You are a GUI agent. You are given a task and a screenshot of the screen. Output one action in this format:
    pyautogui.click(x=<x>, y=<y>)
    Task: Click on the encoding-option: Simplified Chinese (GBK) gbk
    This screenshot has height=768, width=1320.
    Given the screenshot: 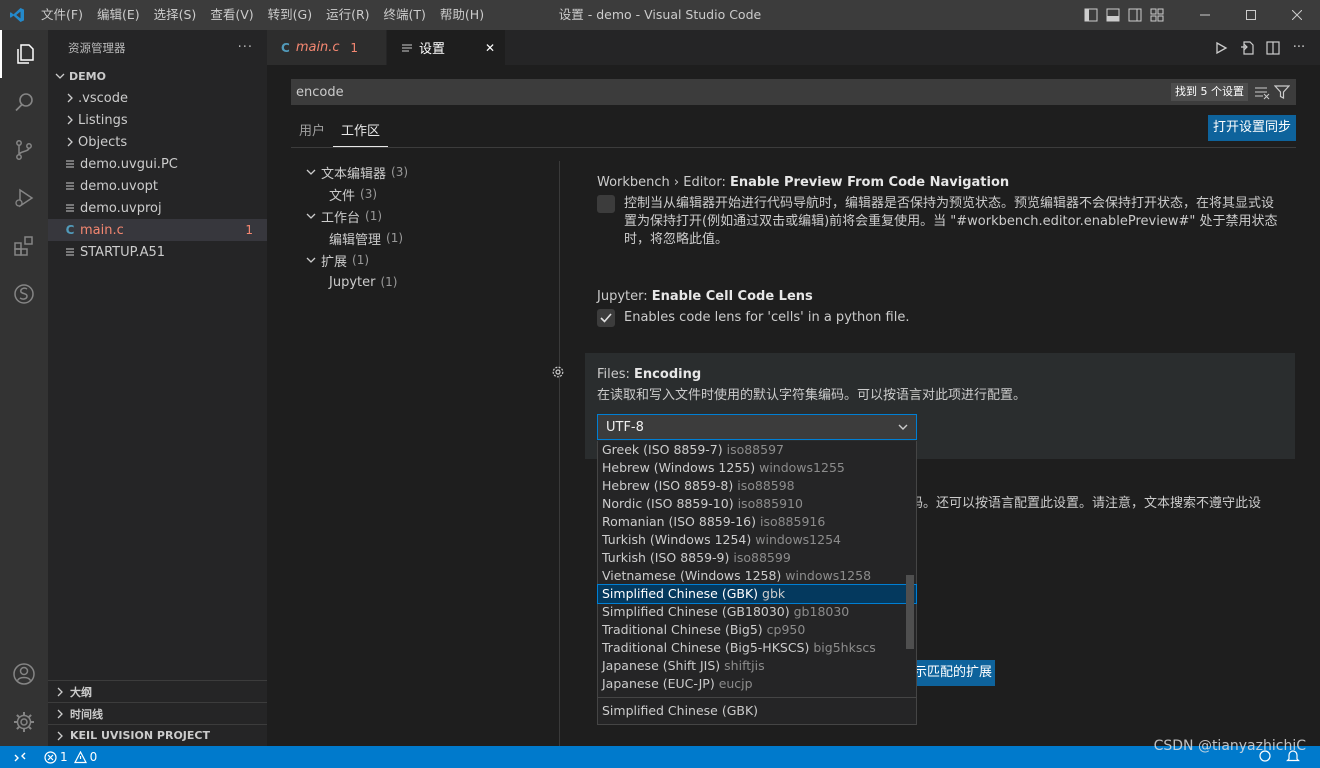 What is the action you would take?
    pyautogui.click(x=757, y=594)
    